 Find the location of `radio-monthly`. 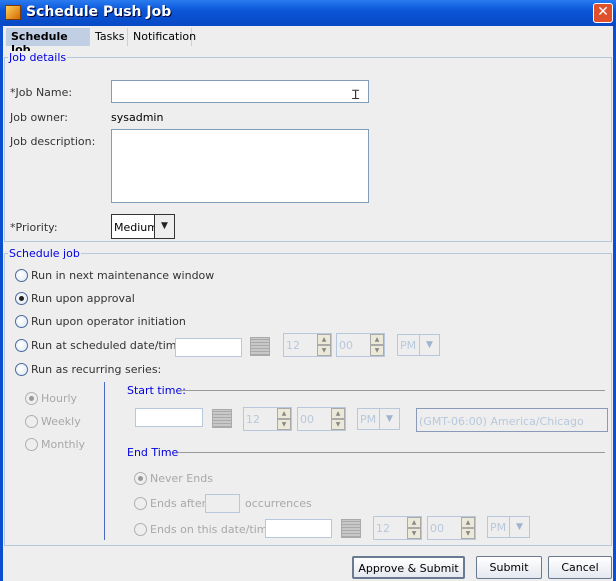

radio-monthly is located at coordinates (31, 444).